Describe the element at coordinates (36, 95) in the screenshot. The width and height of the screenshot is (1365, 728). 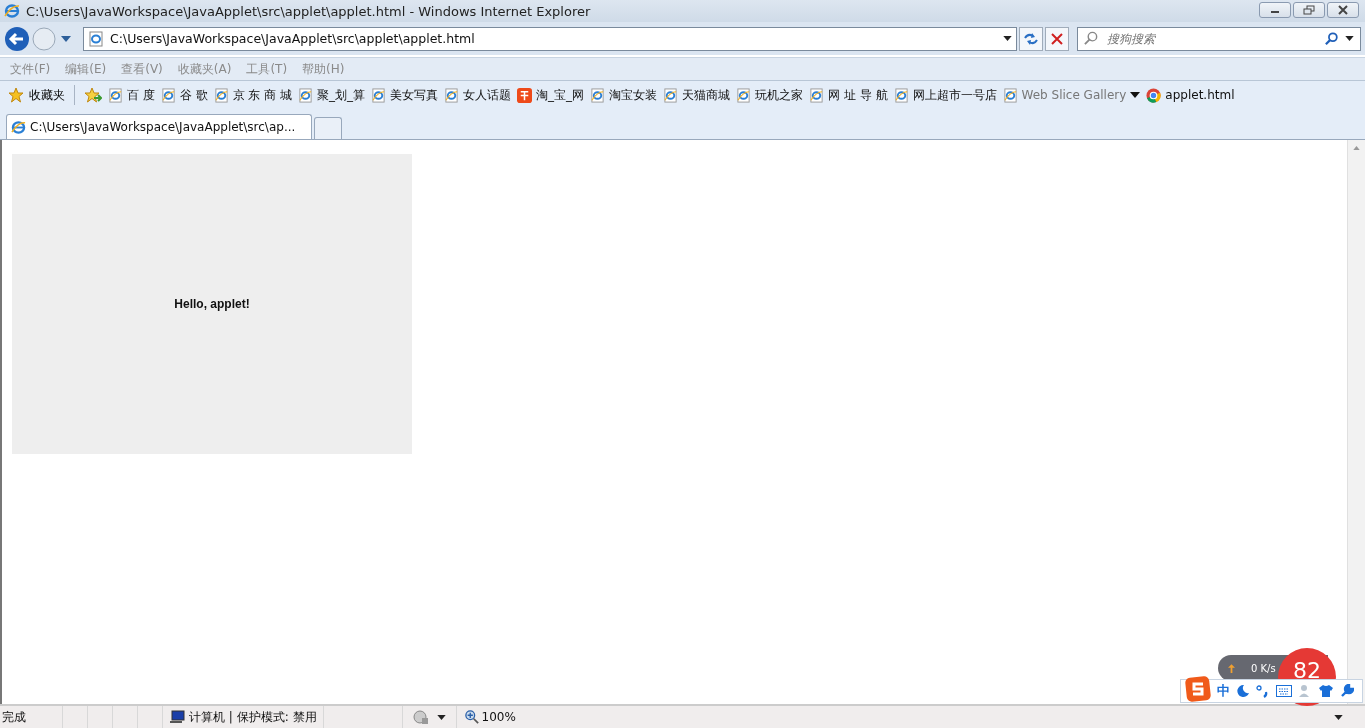
I see `favorites-button: 收藏夹` at that location.